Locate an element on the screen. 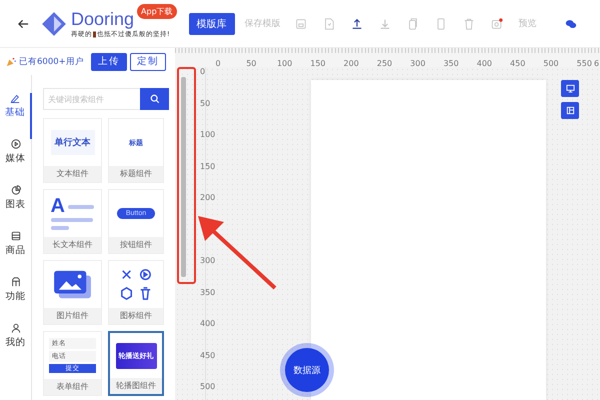  component-card: 图标组件 is located at coordinates (136, 292).